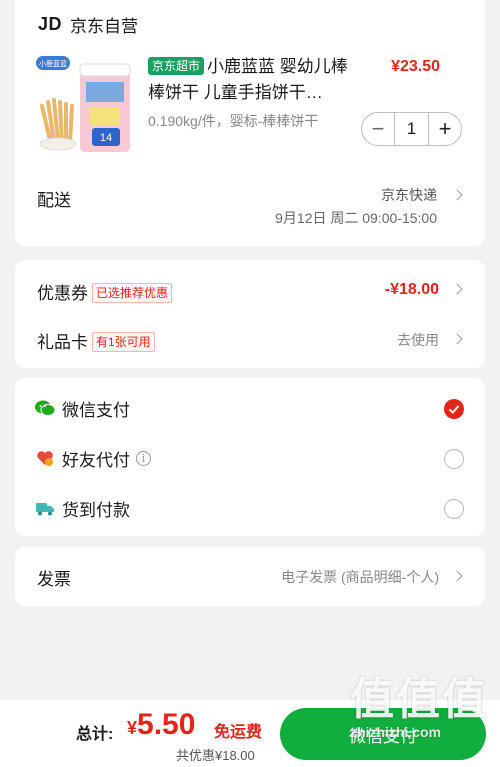  What do you see at coordinates (378, 129) in the screenshot?
I see `decrease-button: −` at bounding box center [378, 129].